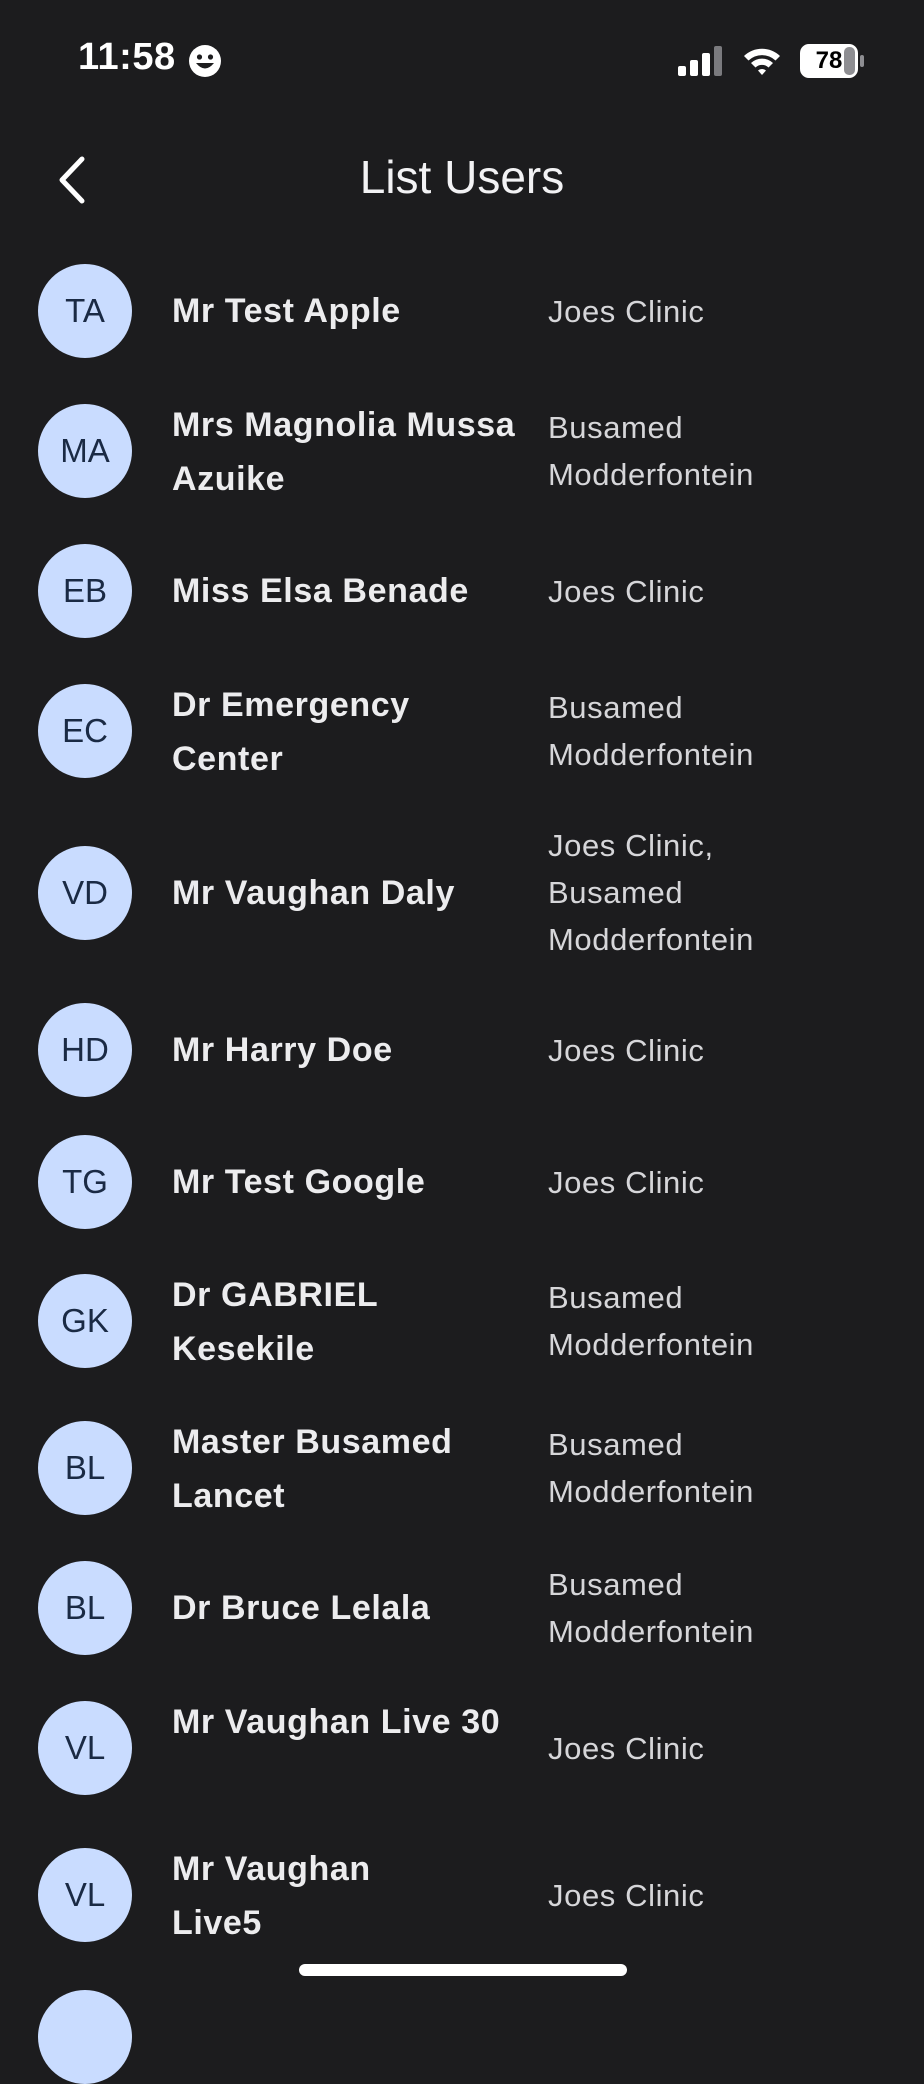 This screenshot has width=924, height=2084. I want to click on user-name: Mr Harry Doe, so click(282, 1050).